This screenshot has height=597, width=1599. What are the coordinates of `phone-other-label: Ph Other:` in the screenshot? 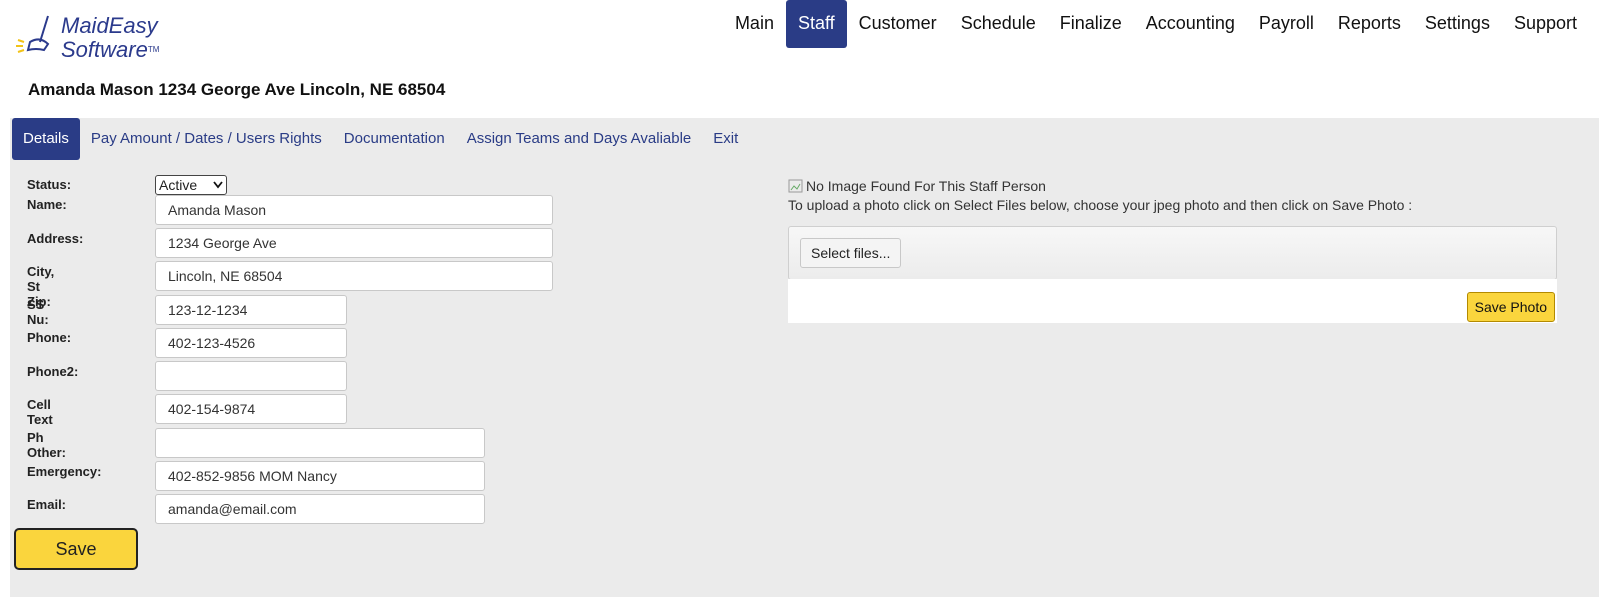 It's located at (46, 445).